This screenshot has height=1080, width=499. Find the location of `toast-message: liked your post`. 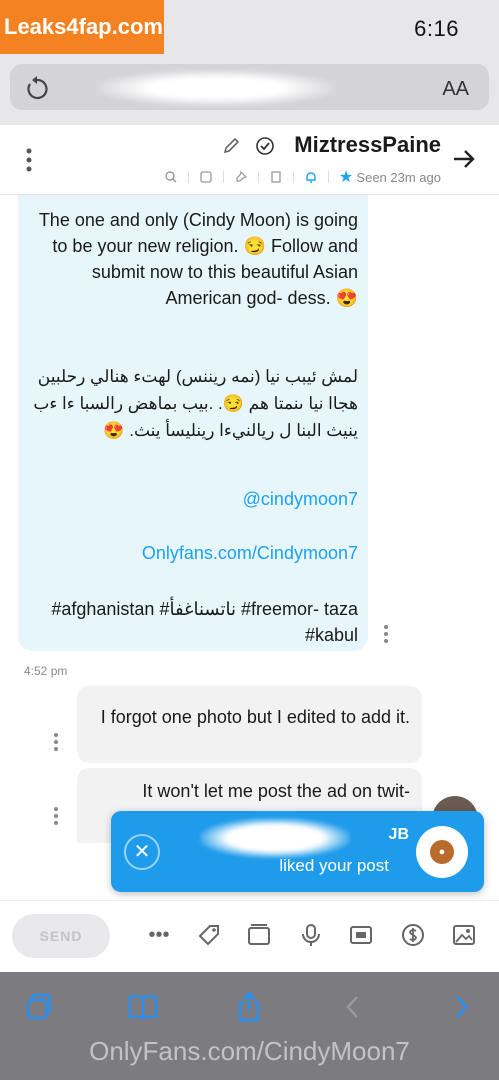

toast-message: liked your post is located at coordinates (334, 865).